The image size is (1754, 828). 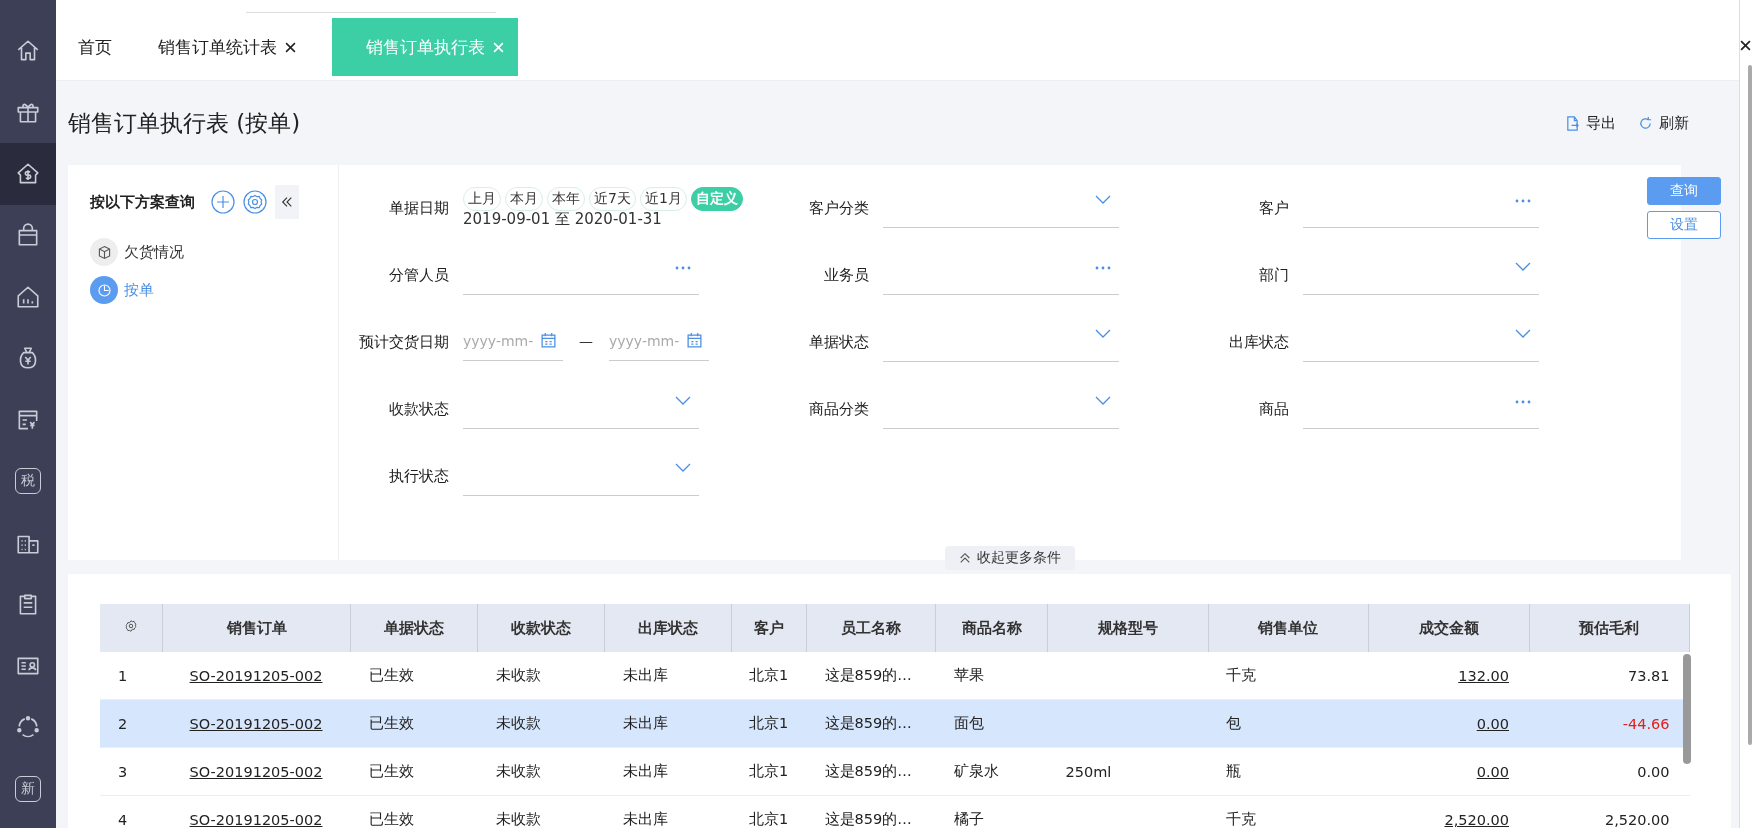 I want to click on collapse-conditions-button: 收起更多条件, so click(x=1010, y=558).